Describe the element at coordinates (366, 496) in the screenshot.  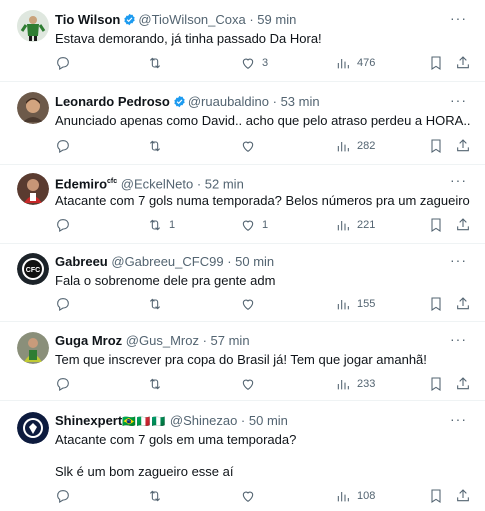
I see `view-count: 108` at that location.